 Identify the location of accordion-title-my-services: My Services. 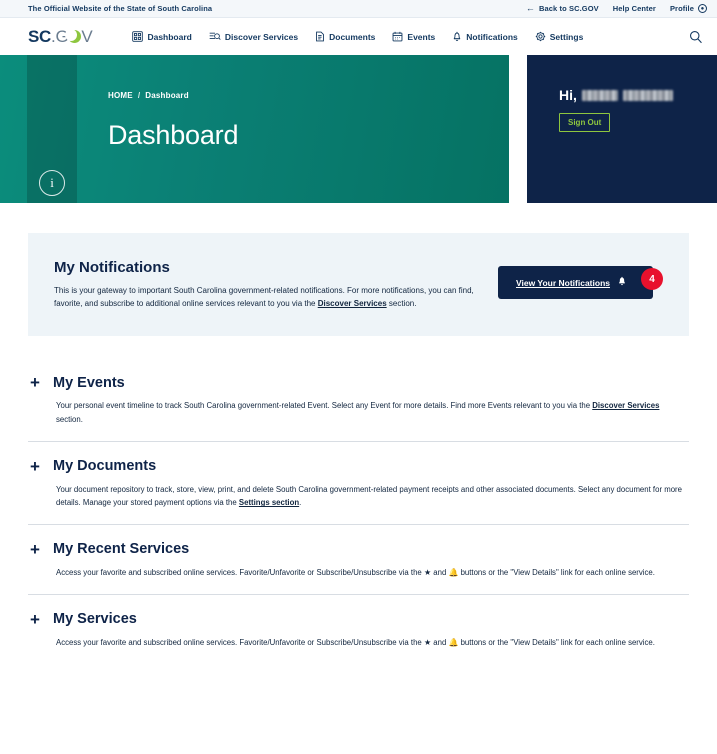
(95, 619).